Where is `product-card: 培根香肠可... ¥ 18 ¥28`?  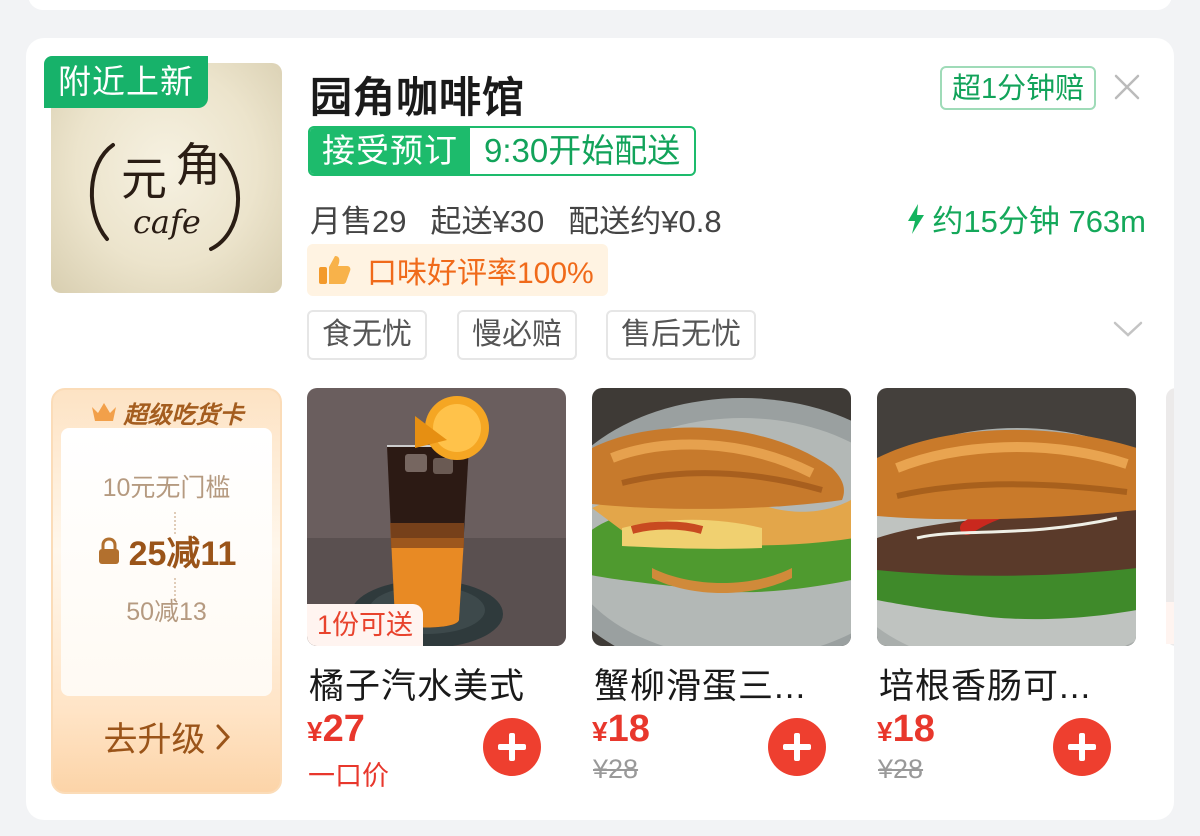
product-card: 培根香肠可... ¥ 18 ¥28 is located at coordinates (1007, 586).